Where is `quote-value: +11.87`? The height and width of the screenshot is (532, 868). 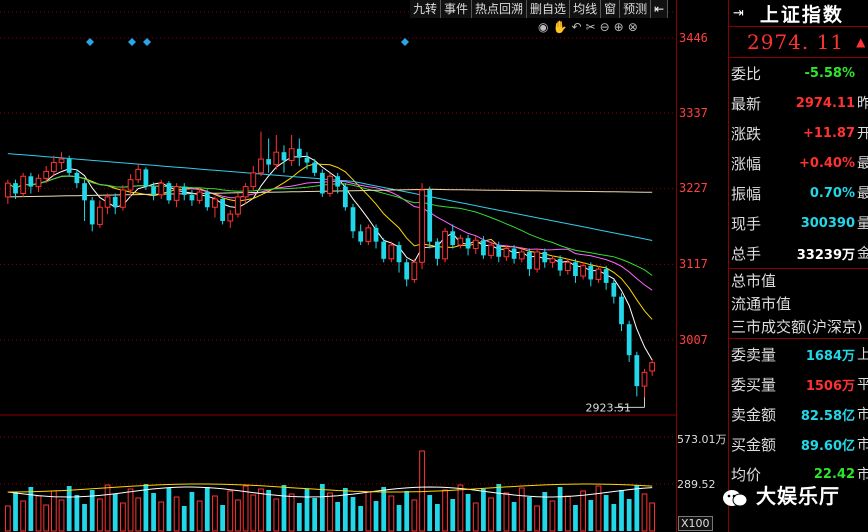 quote-value: +11.87 is located at coordinates (828, 133).